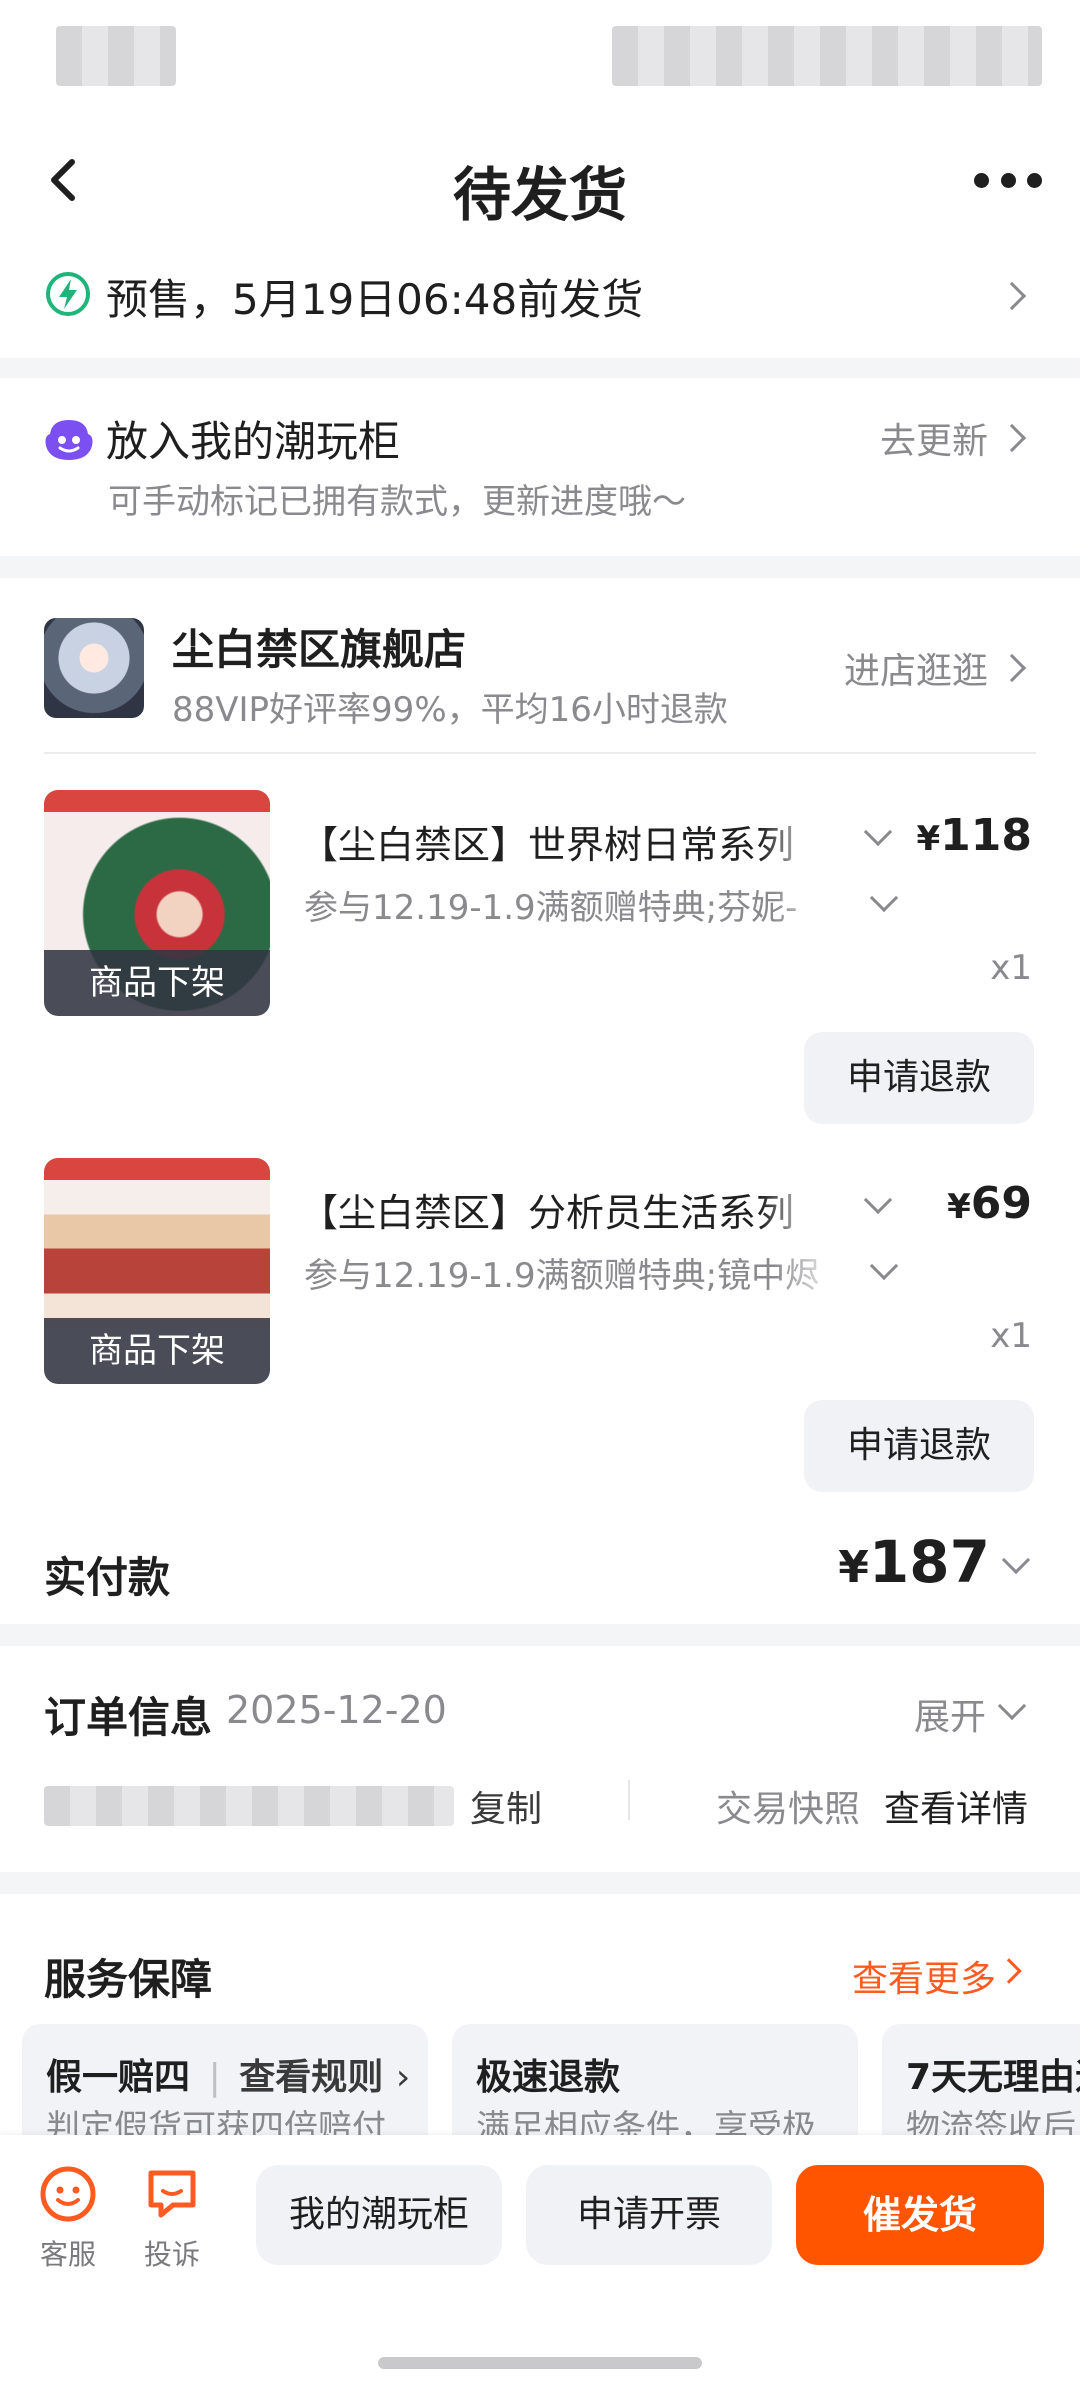 The image size is (1080, 2387). Describe the element at coordinates (69, 440) in the screenshot. I see `mascot-icon` at that location.